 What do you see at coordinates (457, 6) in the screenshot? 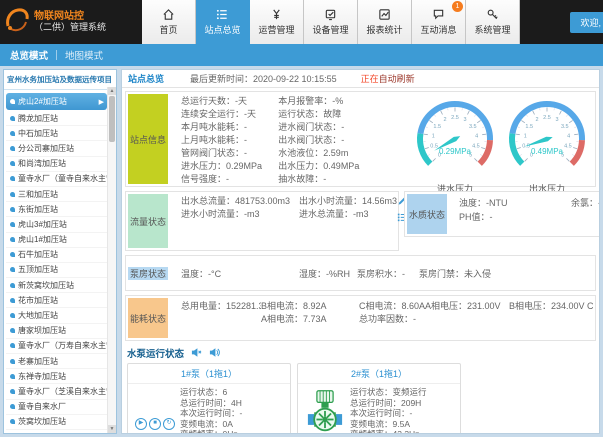
I see `message-badge: 1` at bounding box center [457, 6].